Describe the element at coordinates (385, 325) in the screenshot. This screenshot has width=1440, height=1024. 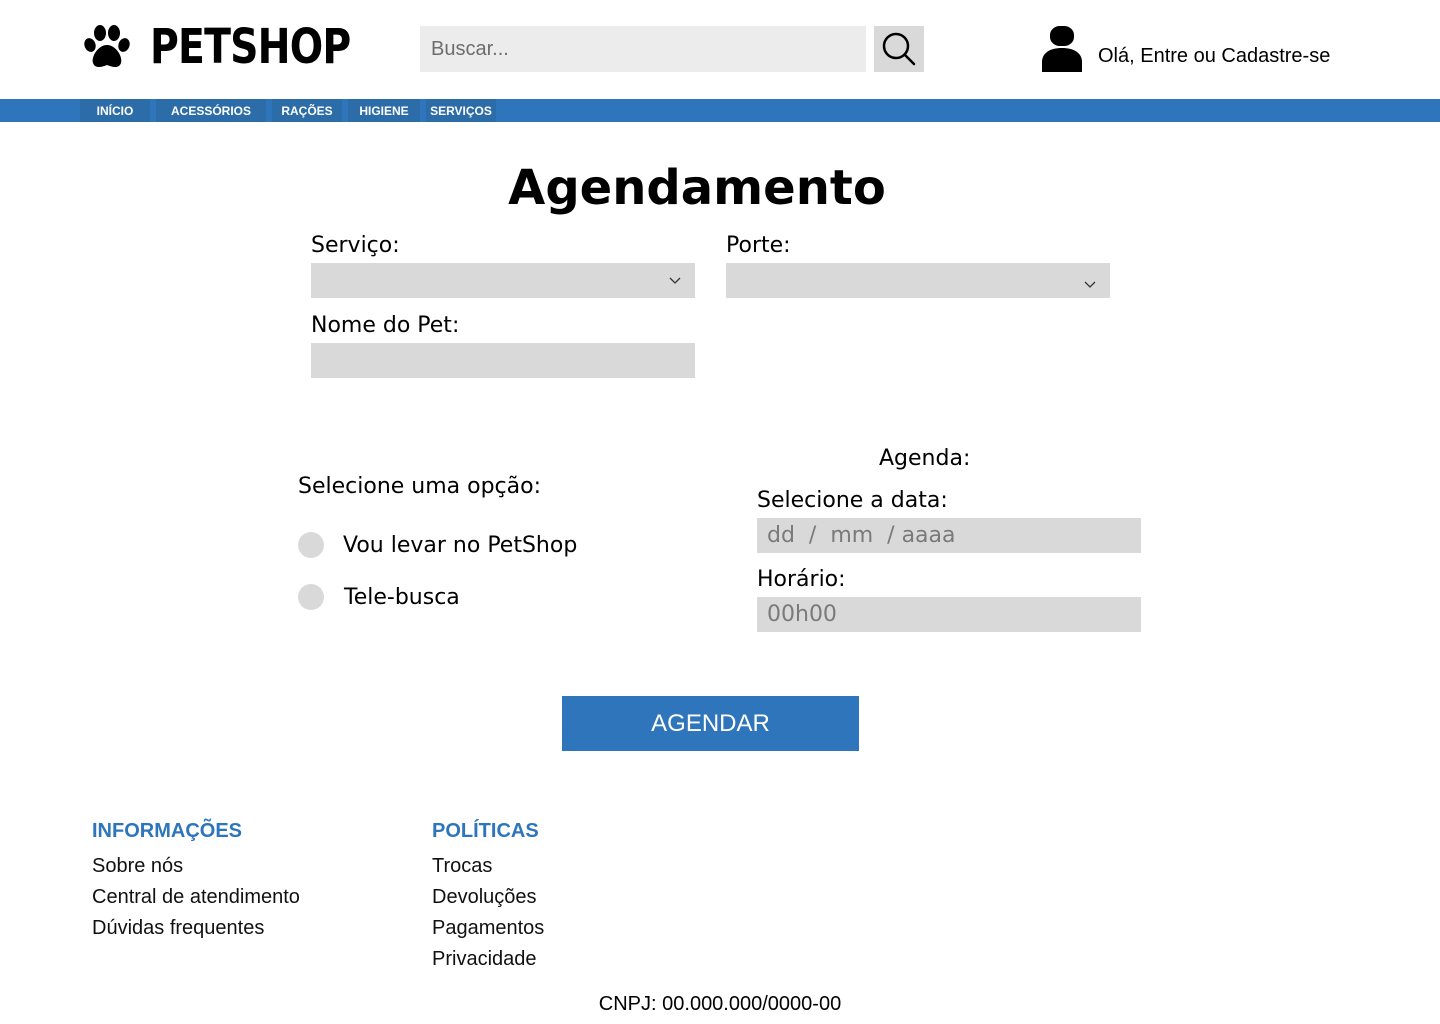
I see `pet-name-label: Nome do Pet:` at that location.